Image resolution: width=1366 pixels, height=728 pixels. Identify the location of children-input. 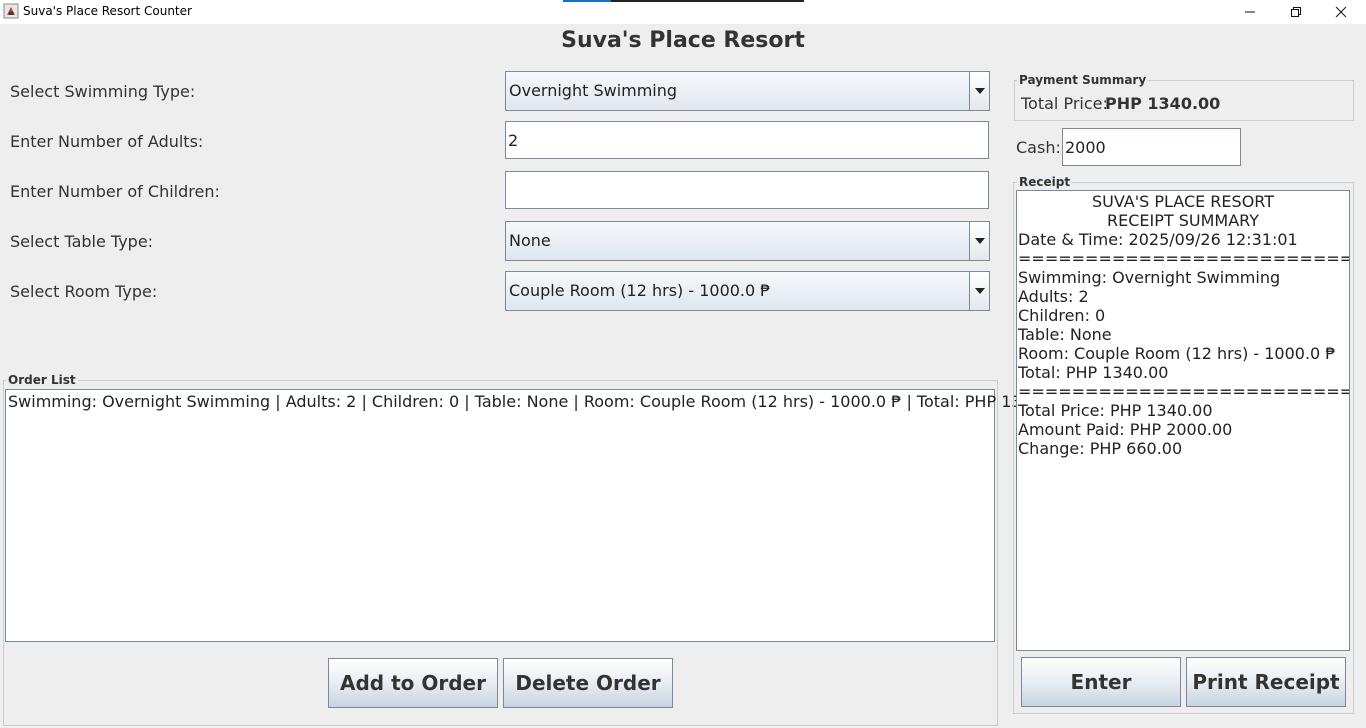
(747, 190).